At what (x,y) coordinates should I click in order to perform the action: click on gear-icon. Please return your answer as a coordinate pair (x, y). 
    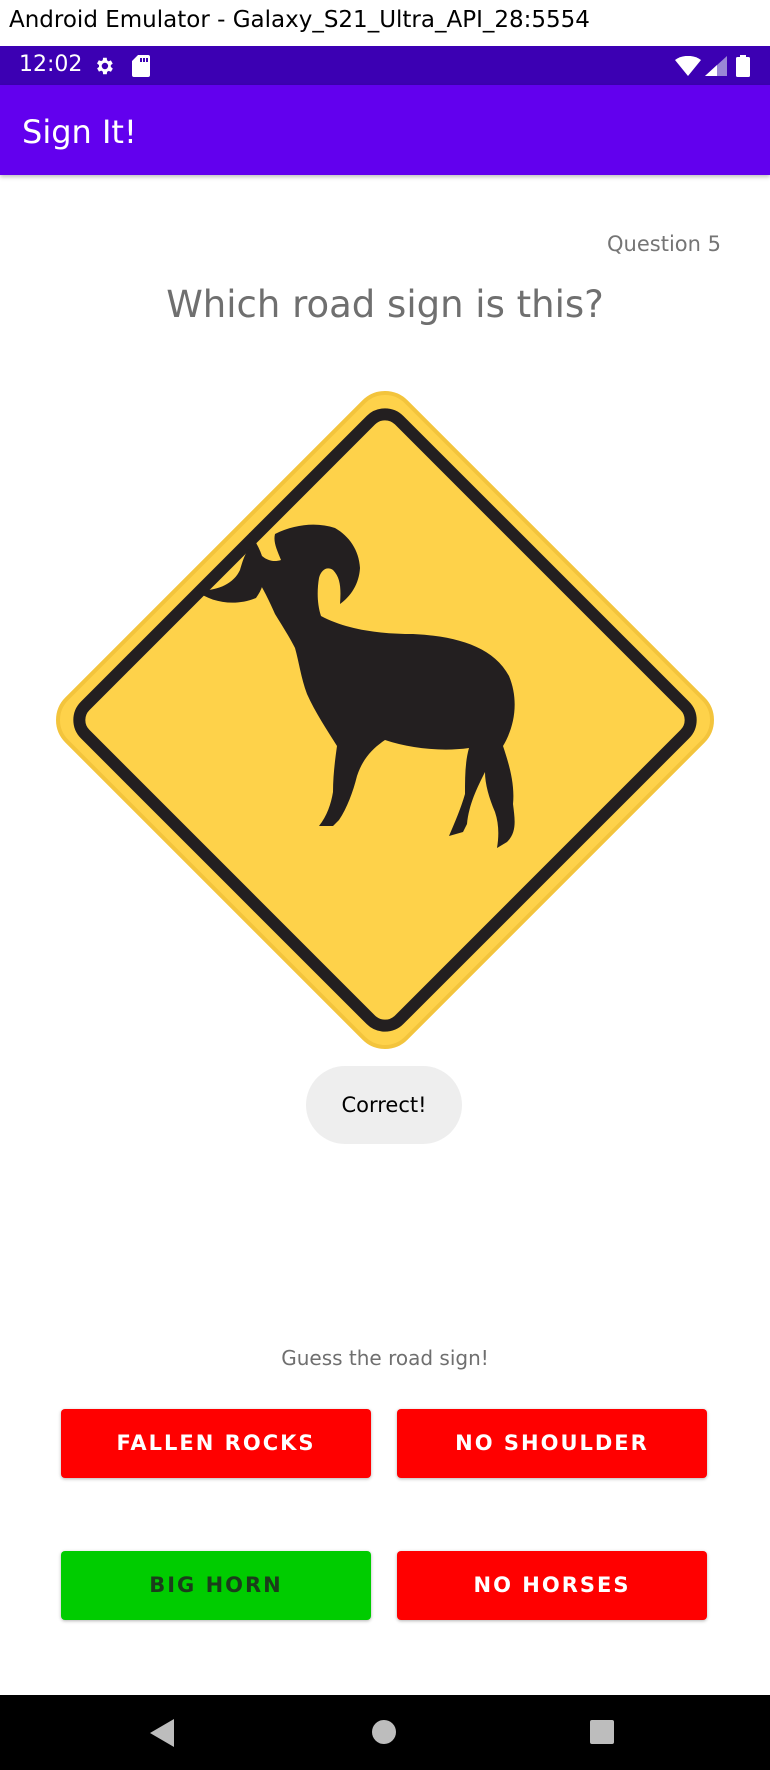
    Looking at the image, I should click on (105, 66).